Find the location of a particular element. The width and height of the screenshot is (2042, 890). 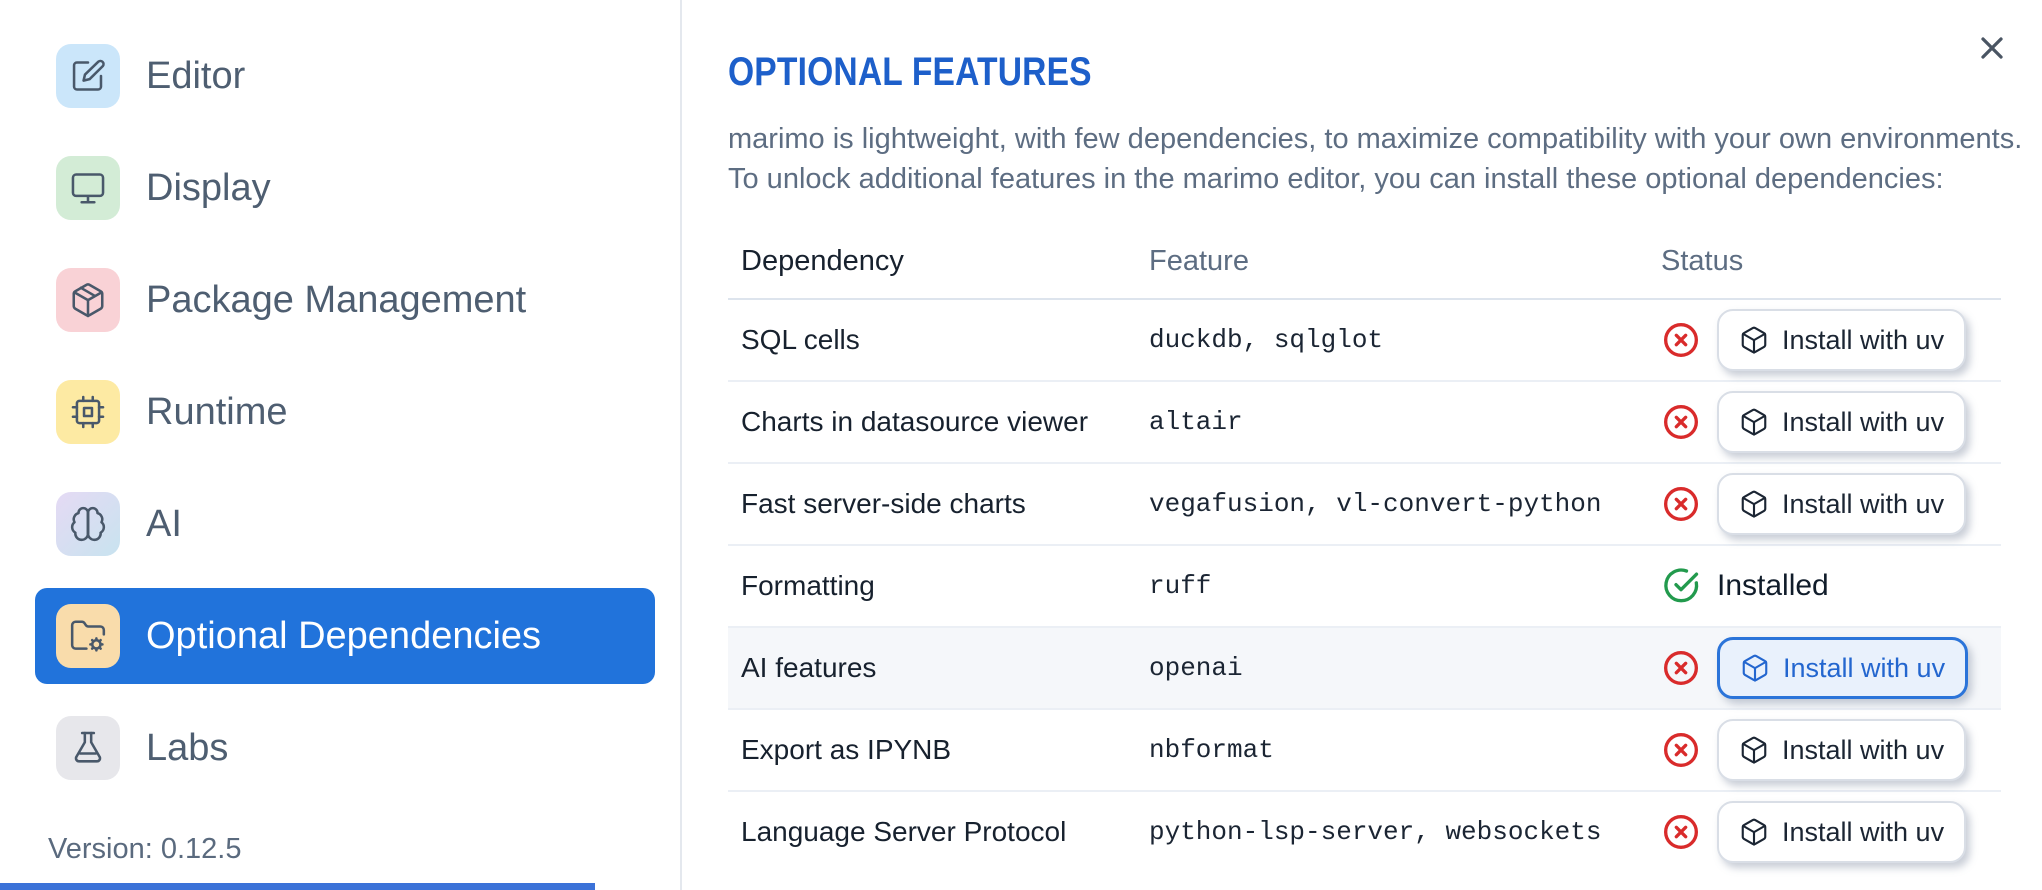

table-row-formatting: Formatting ruff Installed is located at coordinates (1364, 587).